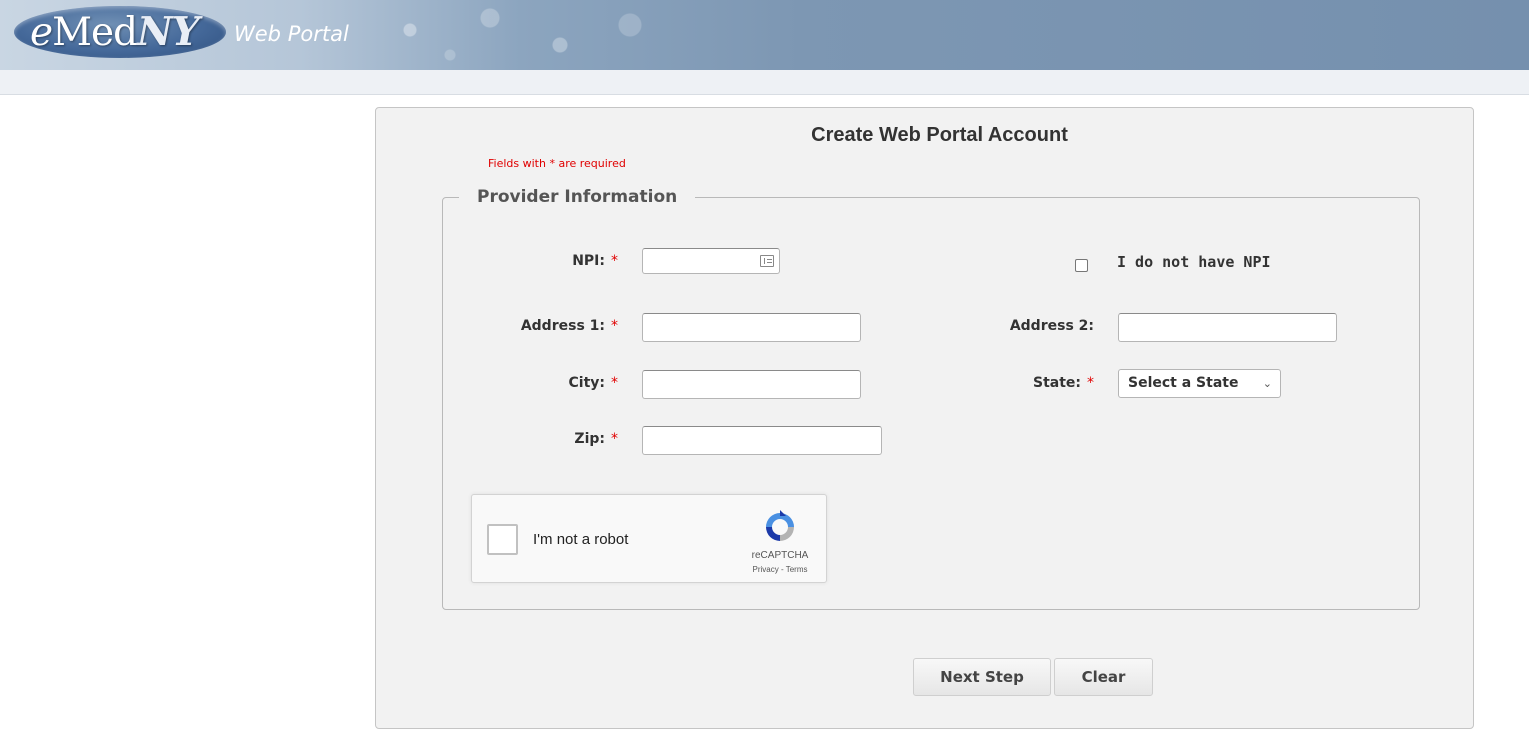 Image resolution: width=1529 pixels, height=729 pixels. I want to click on web-portal-subtitle: Web Portal, so click(291, 34).